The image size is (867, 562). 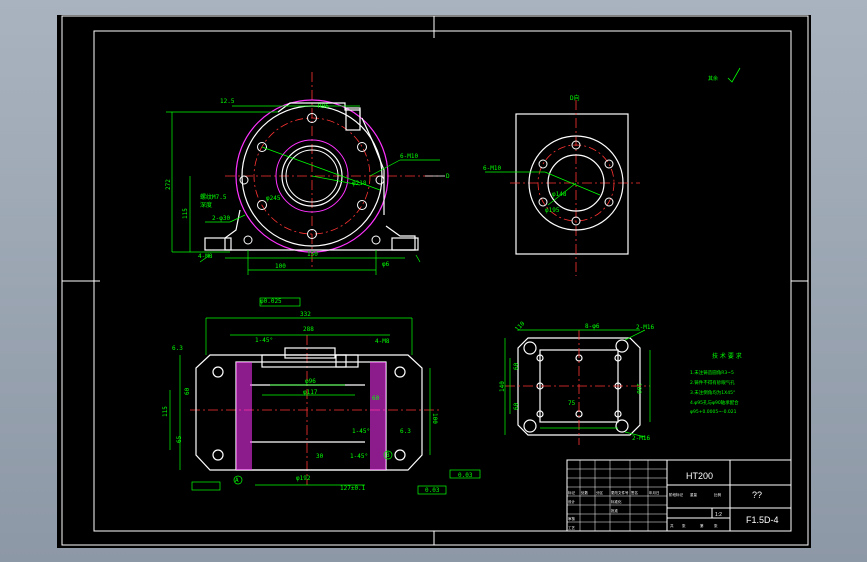 I want to click on front-dim-base-holes: 4-M8, so click(x=205, y=256).